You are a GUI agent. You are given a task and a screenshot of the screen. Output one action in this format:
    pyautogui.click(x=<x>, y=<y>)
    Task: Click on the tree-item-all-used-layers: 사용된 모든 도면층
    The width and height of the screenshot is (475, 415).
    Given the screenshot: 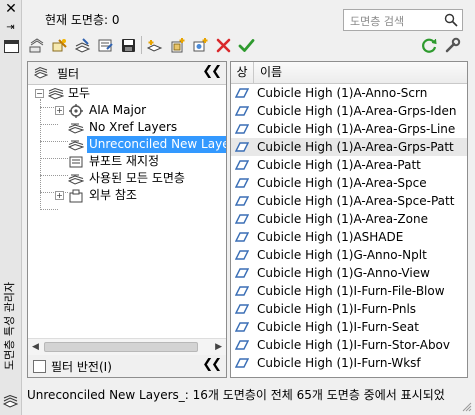 What is the action you would take?
    pyautogui.click(x=127, y=178)
    